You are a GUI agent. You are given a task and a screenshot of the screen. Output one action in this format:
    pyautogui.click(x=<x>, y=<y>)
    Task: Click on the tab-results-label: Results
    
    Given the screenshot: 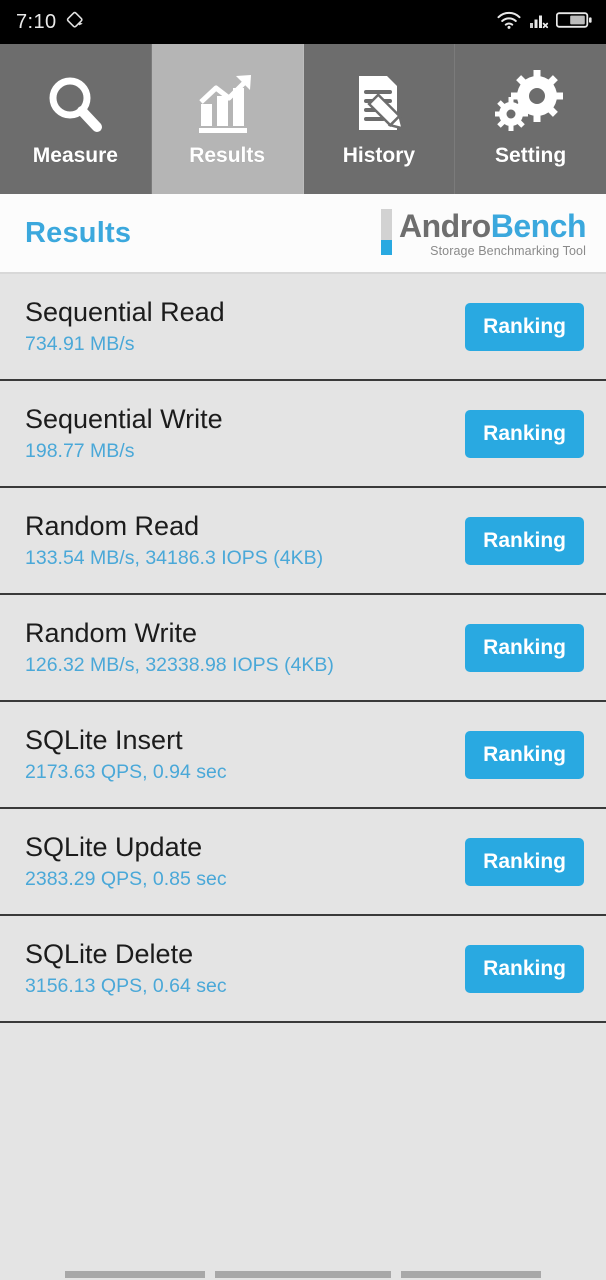 What is the action you would take?
    pyautogui.click(x=227, y=155)
    